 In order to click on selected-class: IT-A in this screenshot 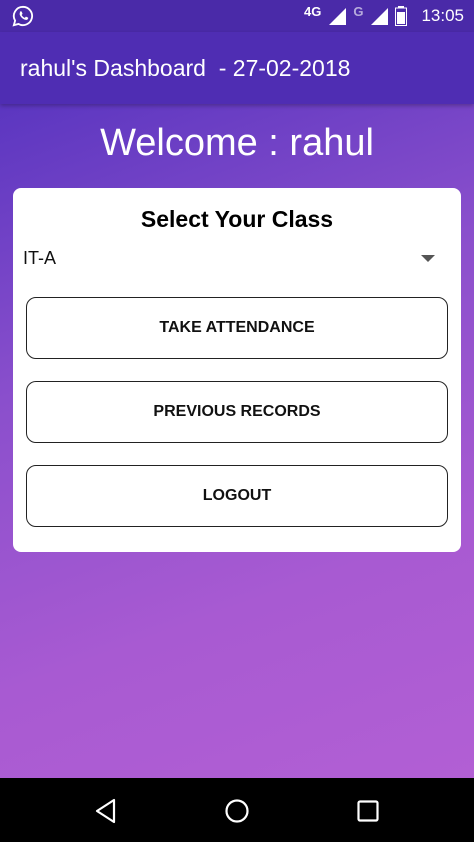, I will do `click(40, 257)`.